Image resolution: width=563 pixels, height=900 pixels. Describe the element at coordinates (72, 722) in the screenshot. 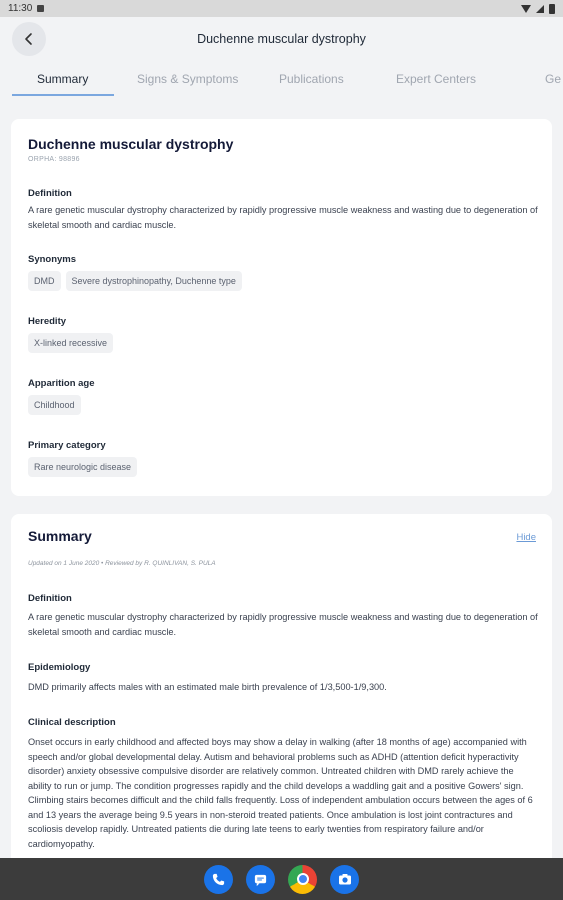

I see `clinical-description-label: Clinical description` at that location.